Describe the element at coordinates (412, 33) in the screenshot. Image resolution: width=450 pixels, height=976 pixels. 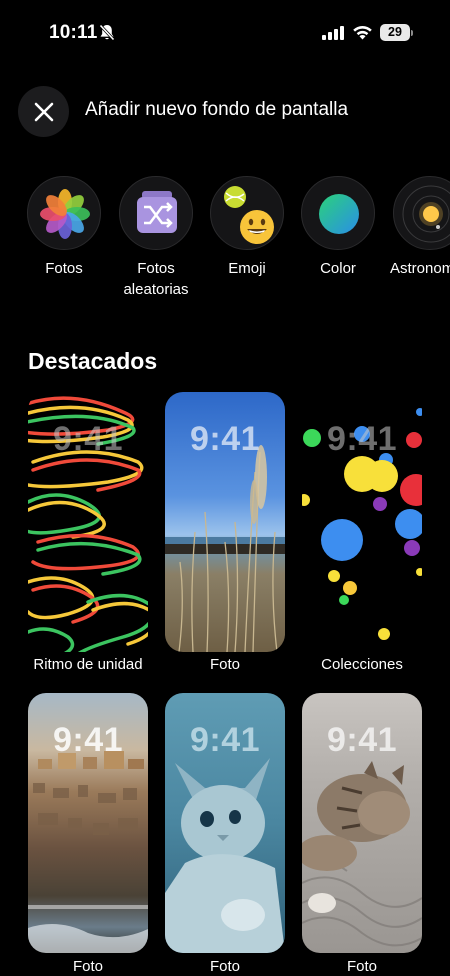
I see `battery-tip` at that location.